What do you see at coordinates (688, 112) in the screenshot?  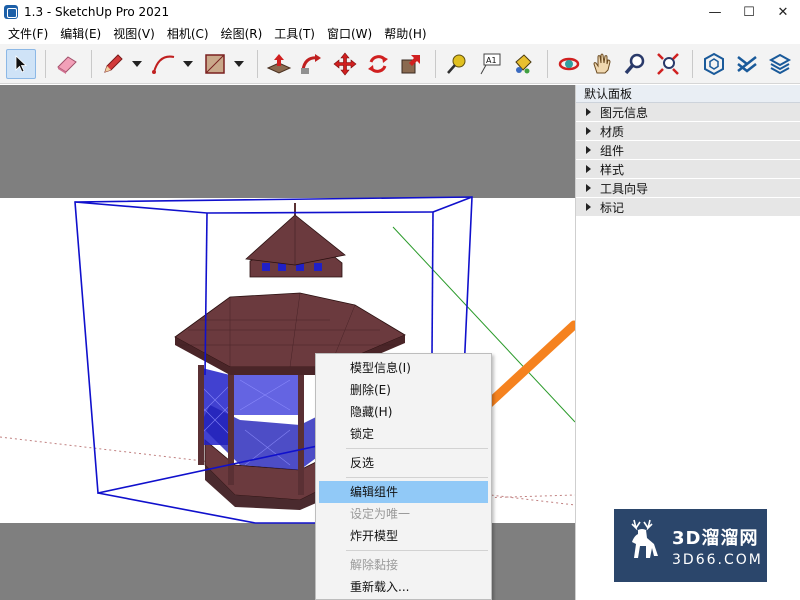 I see `tray-panel-entity-info: 图元信息` at bounding box center [688, 112].